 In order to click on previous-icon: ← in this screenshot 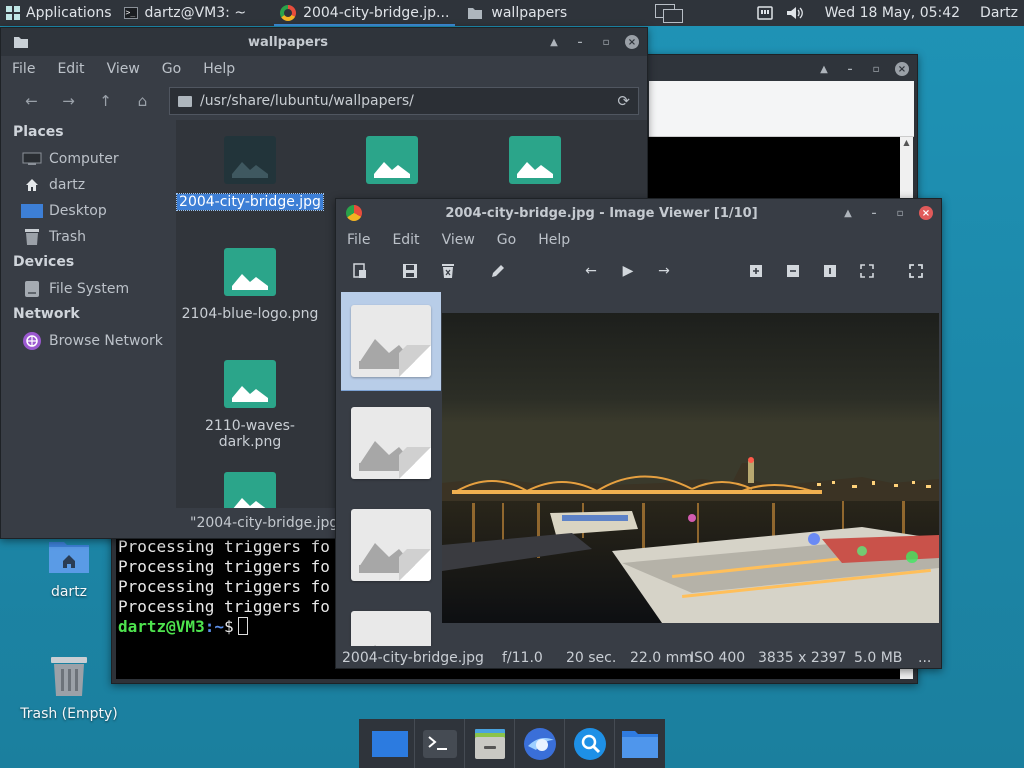, I will do `click(591, 271)`.